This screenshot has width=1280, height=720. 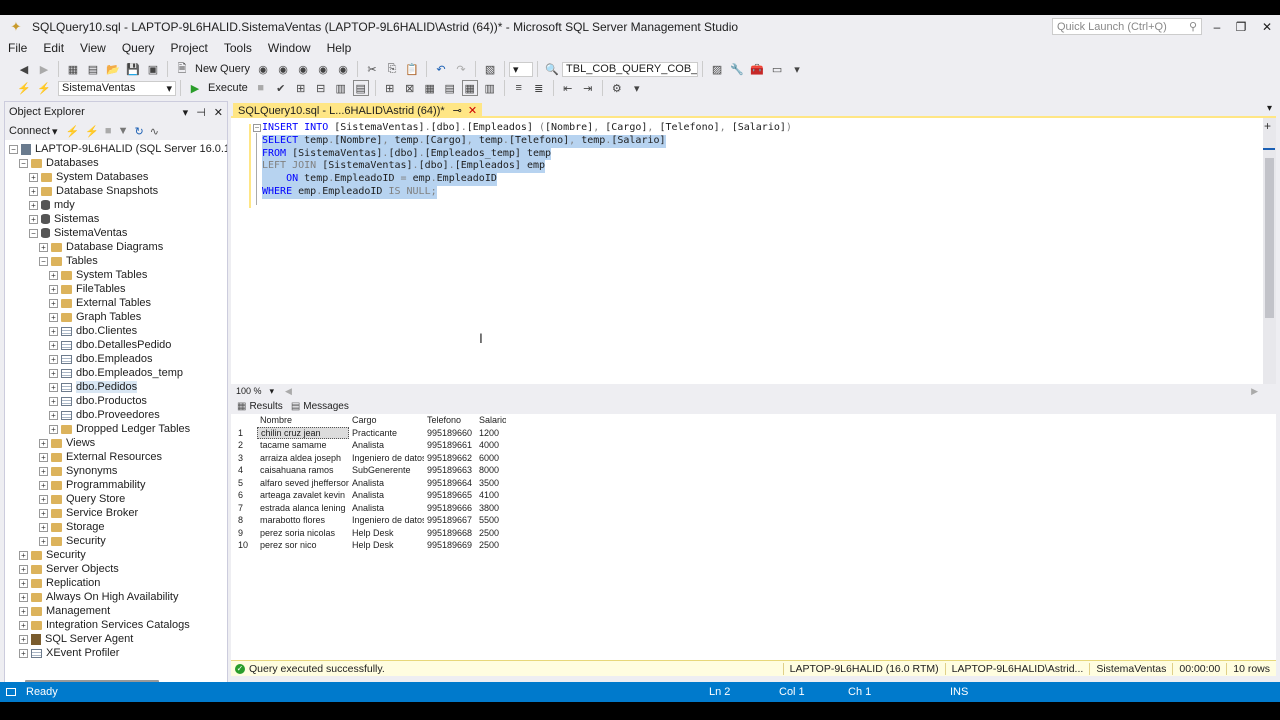 I want to click on results-to-grid-icon: ▦, so click(x=469, y=88).